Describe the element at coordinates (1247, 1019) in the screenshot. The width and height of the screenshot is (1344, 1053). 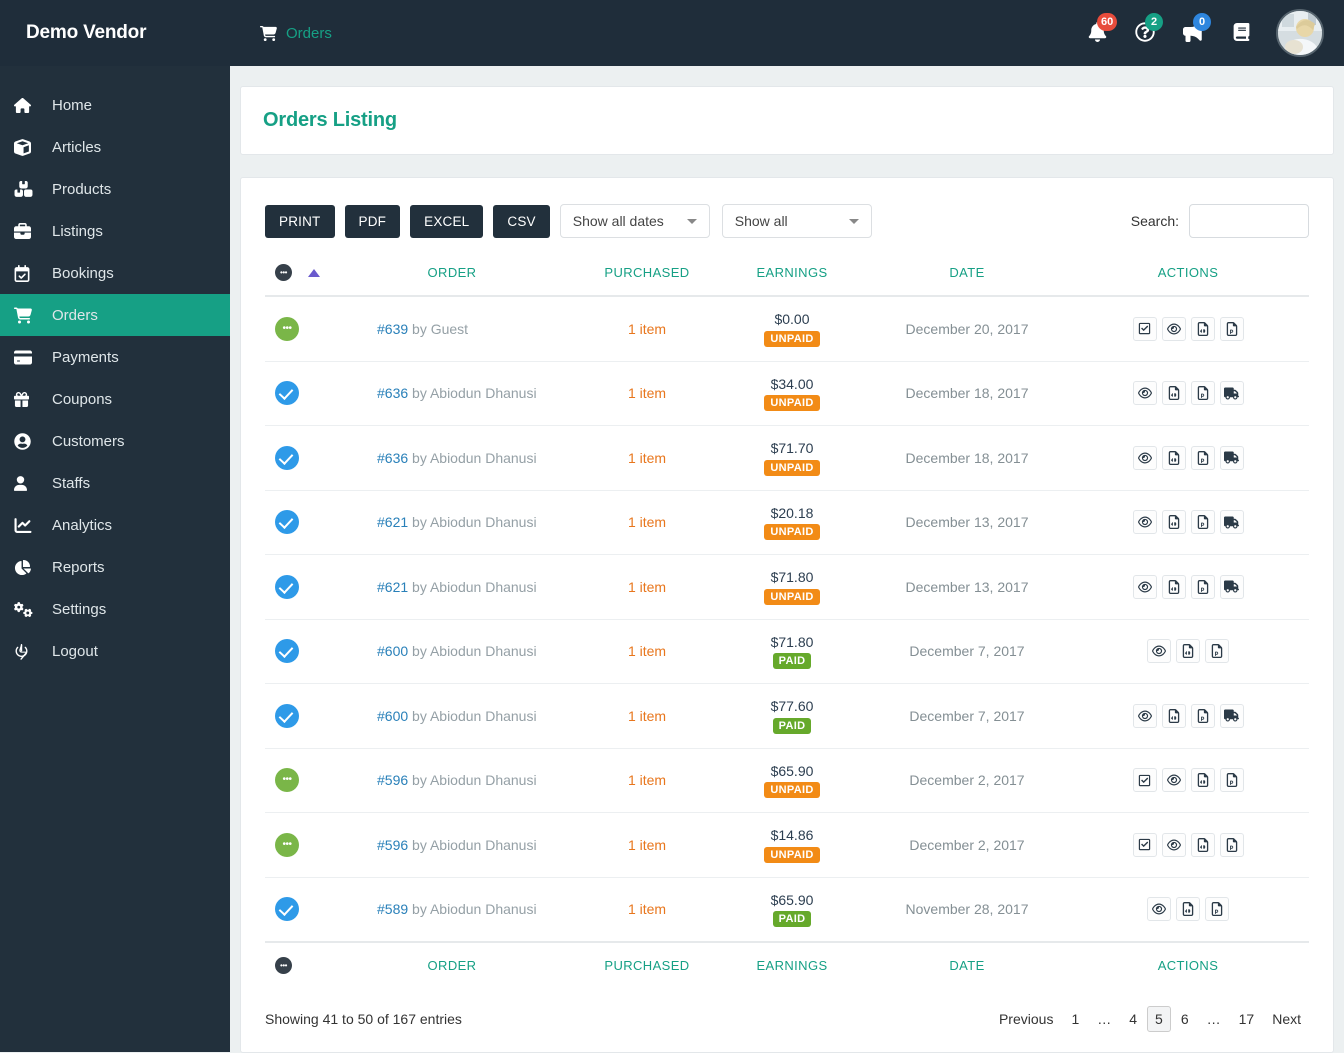
I see `pagination-page-17: 17` at that location.